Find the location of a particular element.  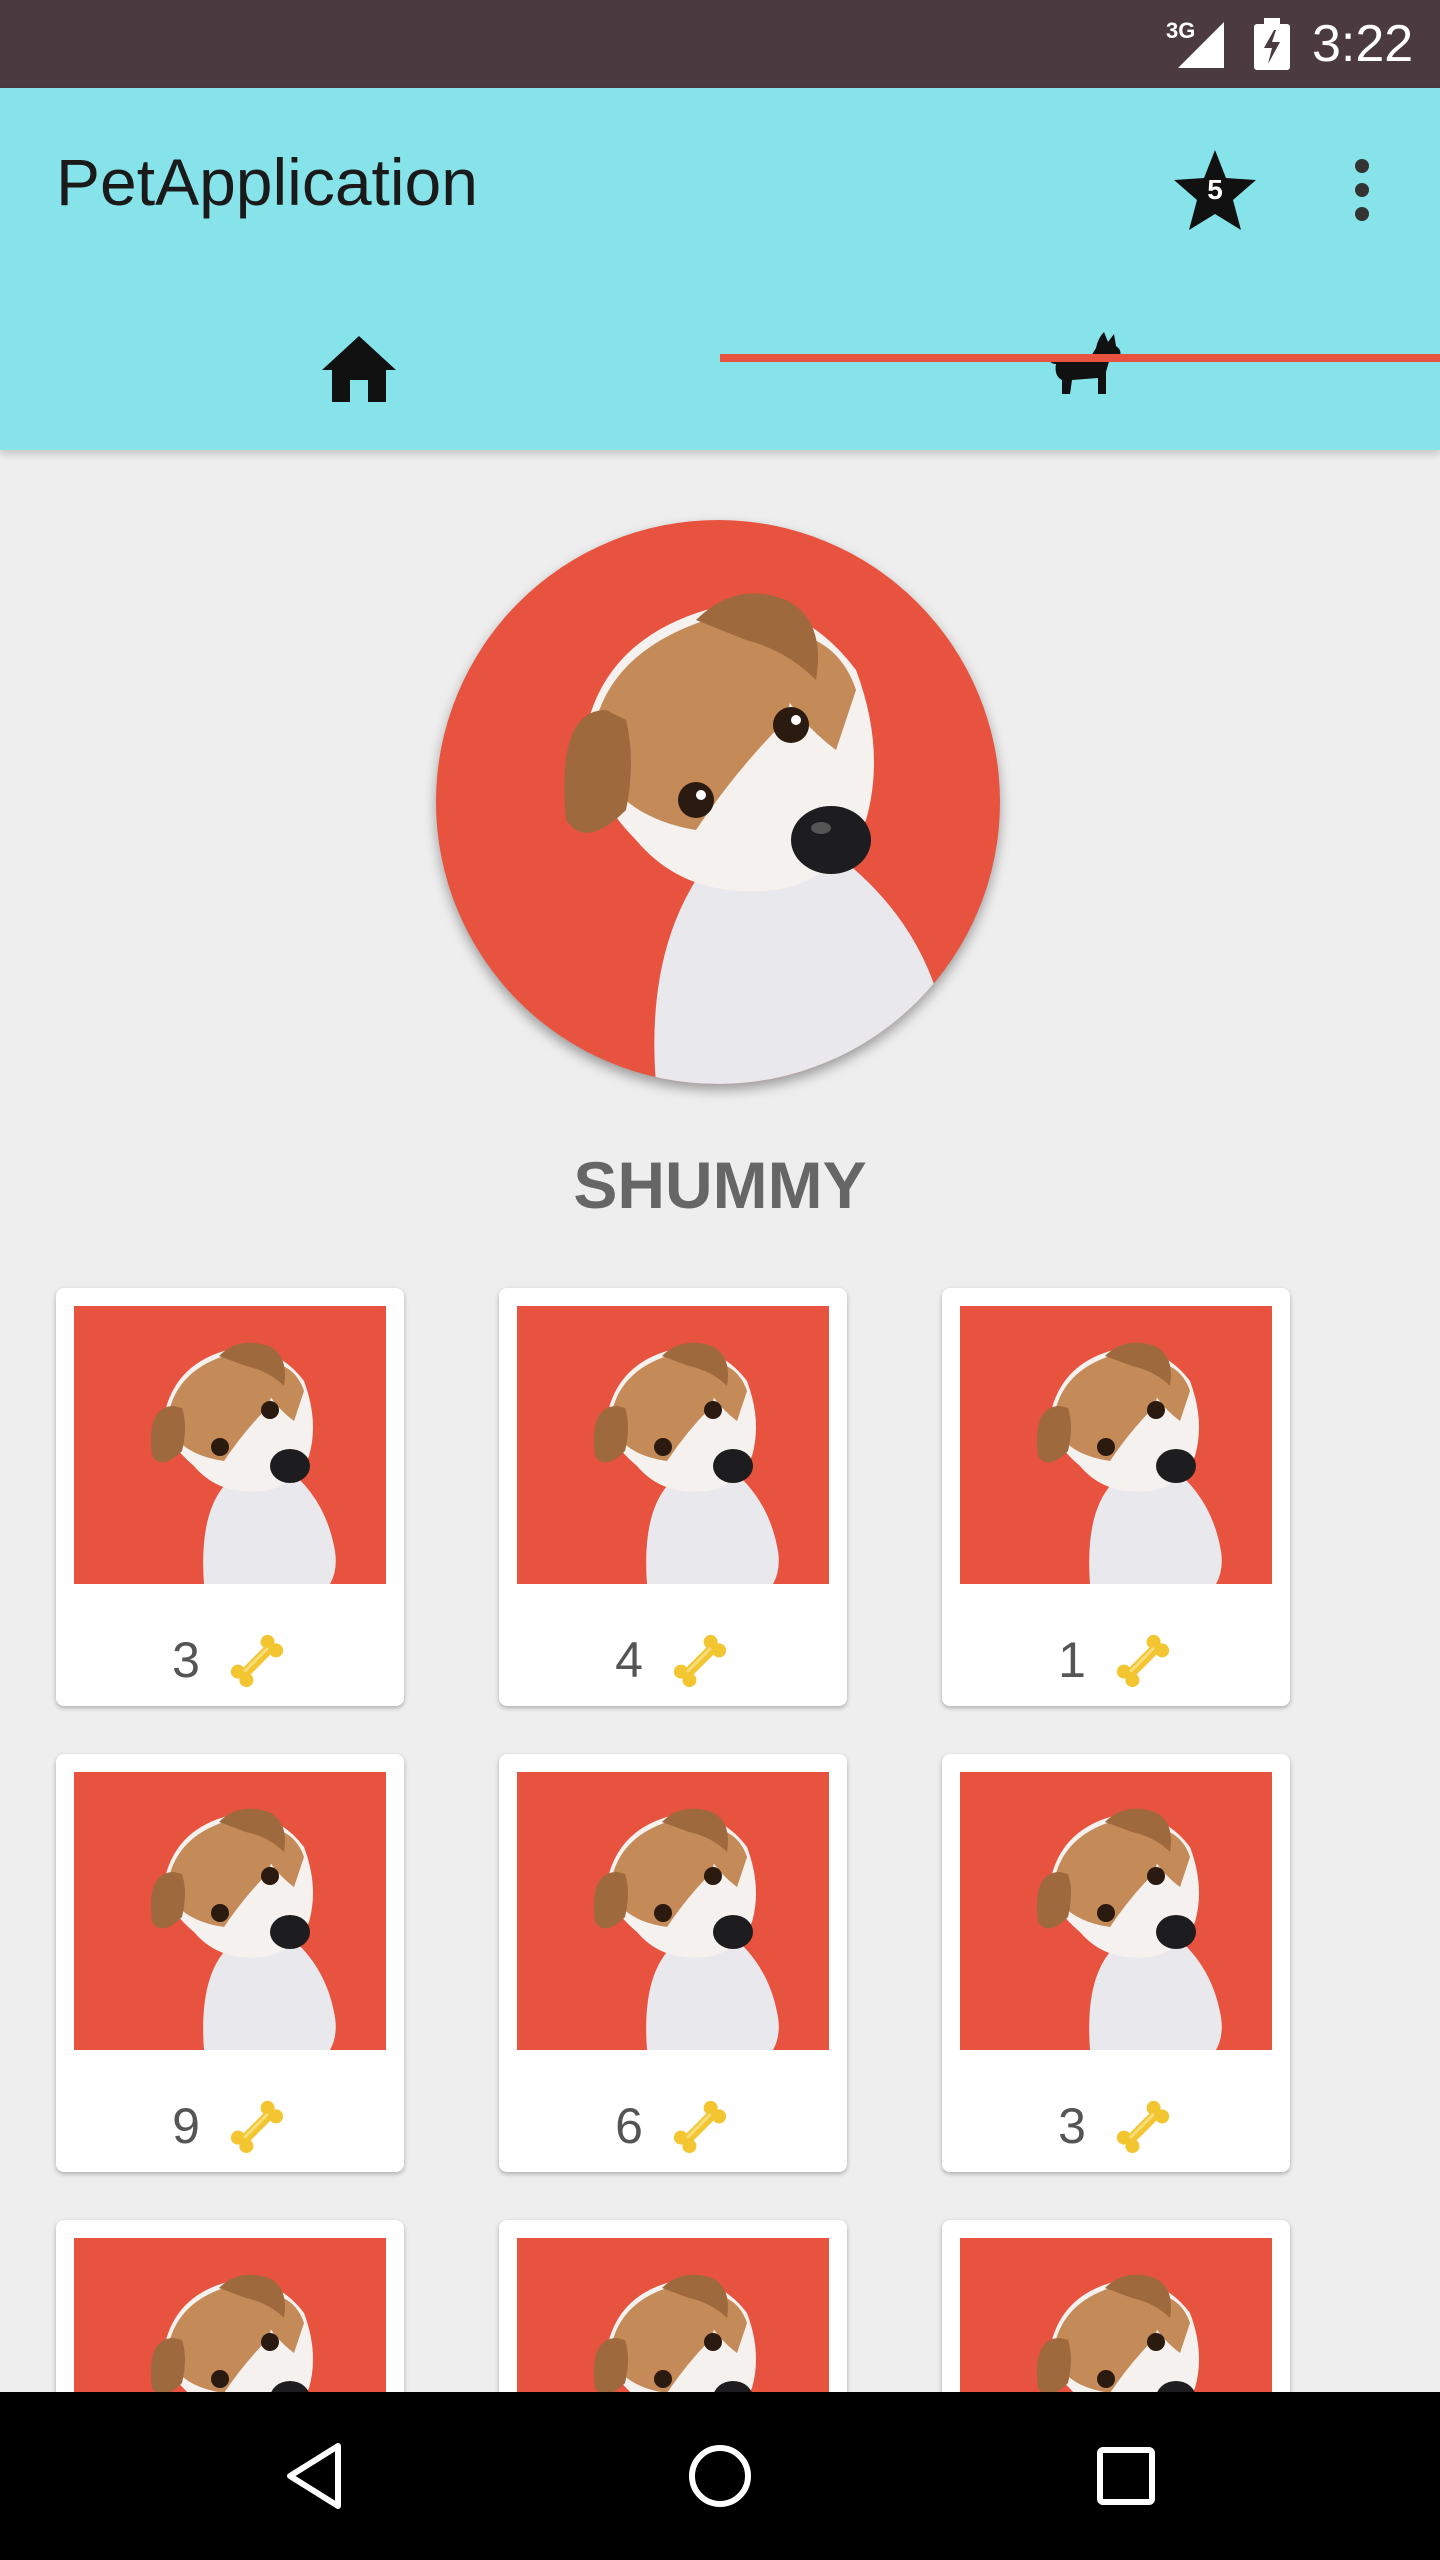

home-circle-icon is located at coordinates (720, 2476).